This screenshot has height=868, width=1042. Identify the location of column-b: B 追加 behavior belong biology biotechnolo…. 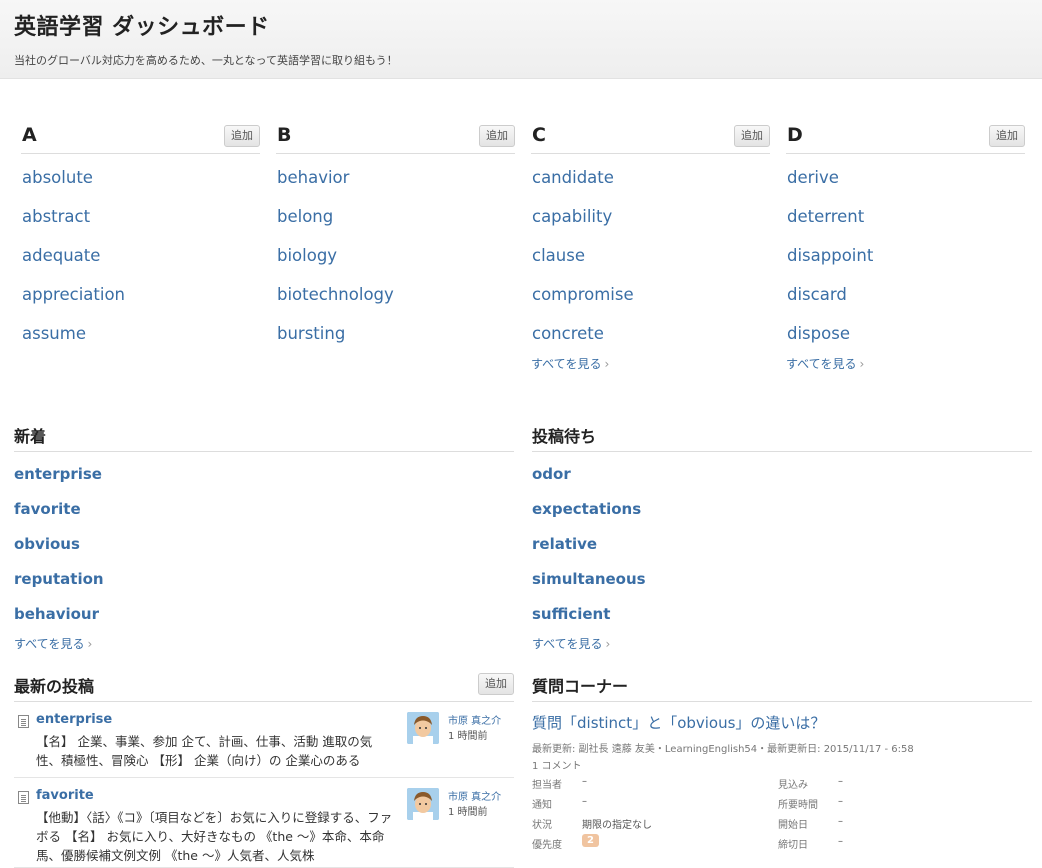
(395, 236).